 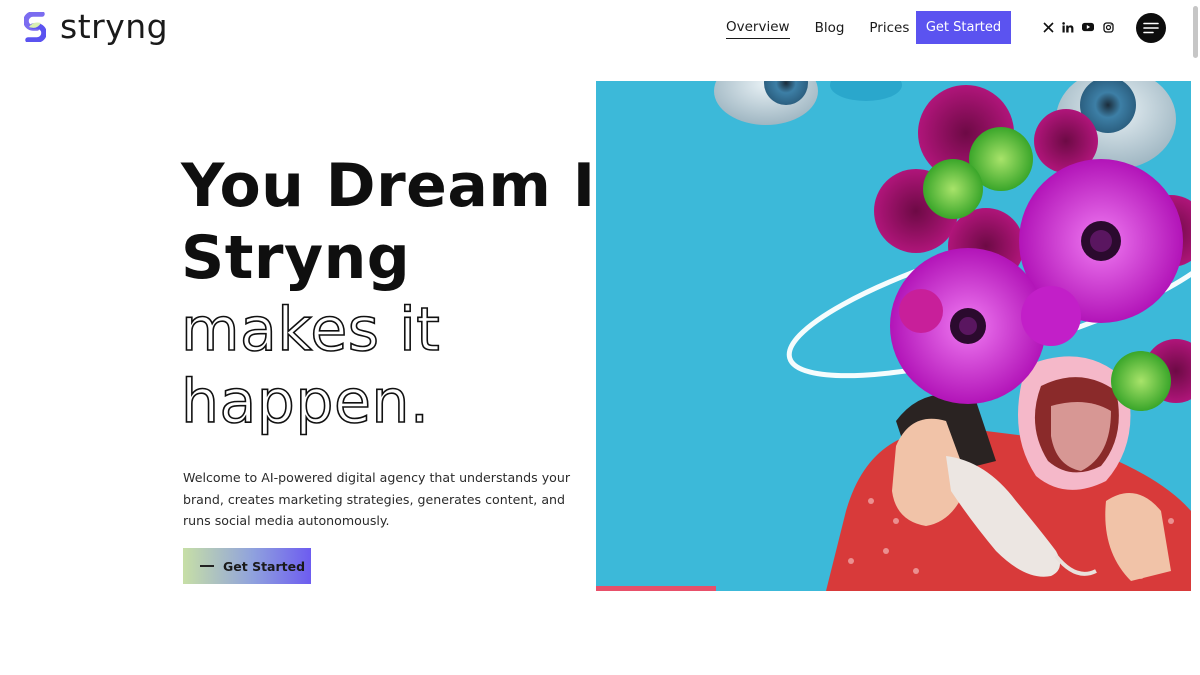 I want to click on nav-link-blog: Blog, so click(x=830, y=28).